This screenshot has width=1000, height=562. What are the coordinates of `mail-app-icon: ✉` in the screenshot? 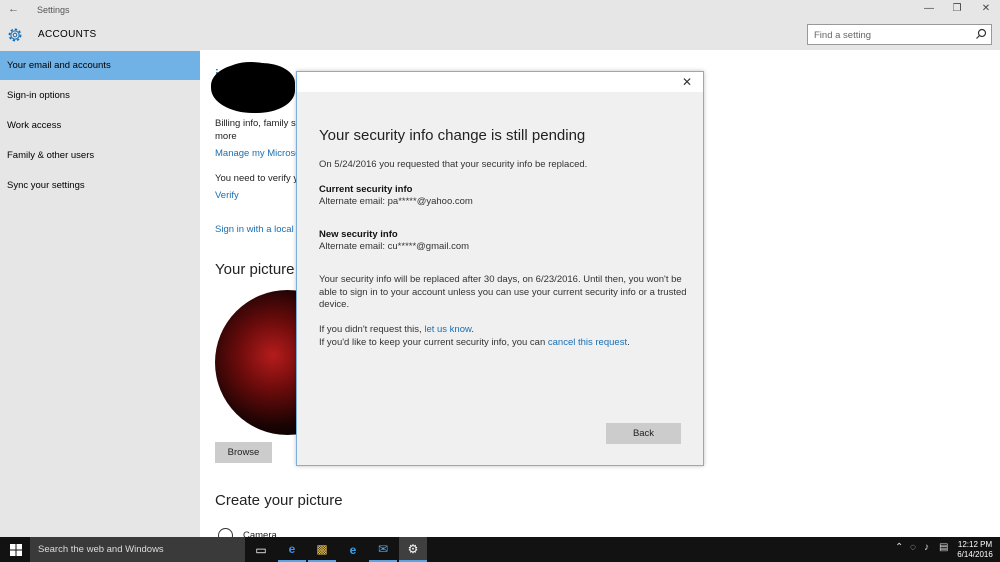 It's located at (383, 549).